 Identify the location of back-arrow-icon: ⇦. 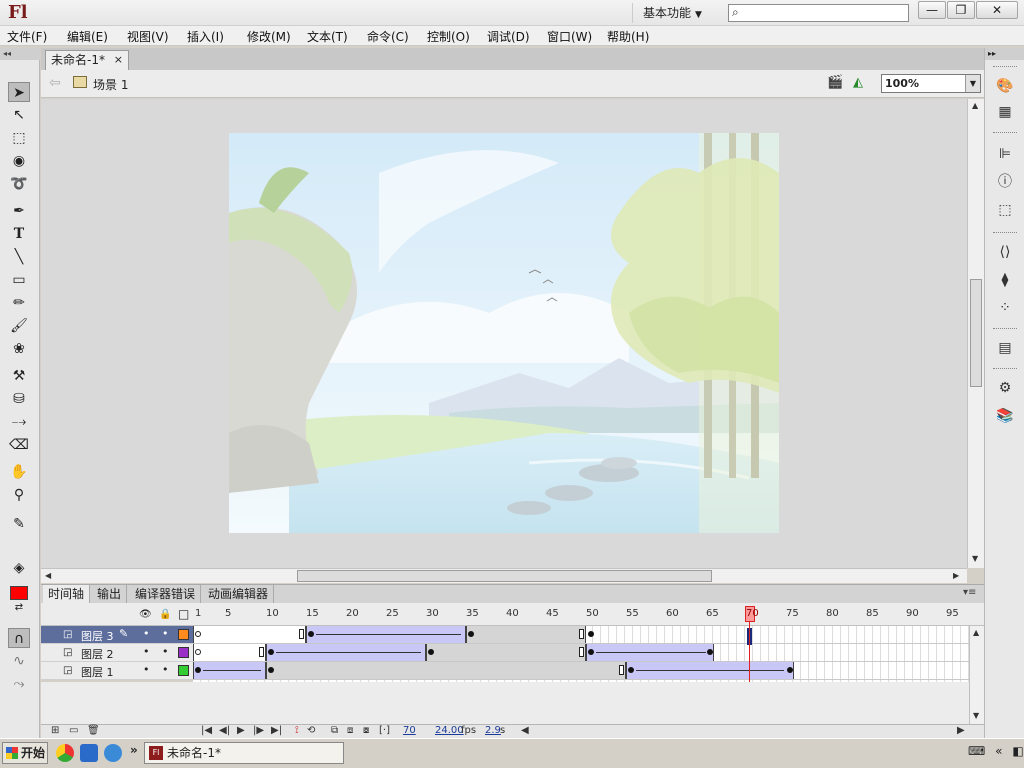
(55, 83).